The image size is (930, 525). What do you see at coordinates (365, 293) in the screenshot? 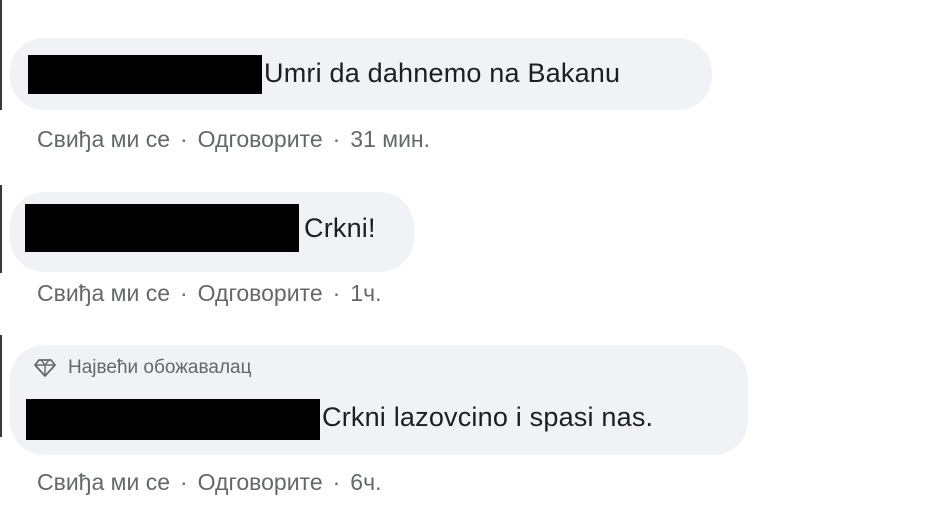
I see `timestamp-link: 1ч.` at bounding box center [365, 293].